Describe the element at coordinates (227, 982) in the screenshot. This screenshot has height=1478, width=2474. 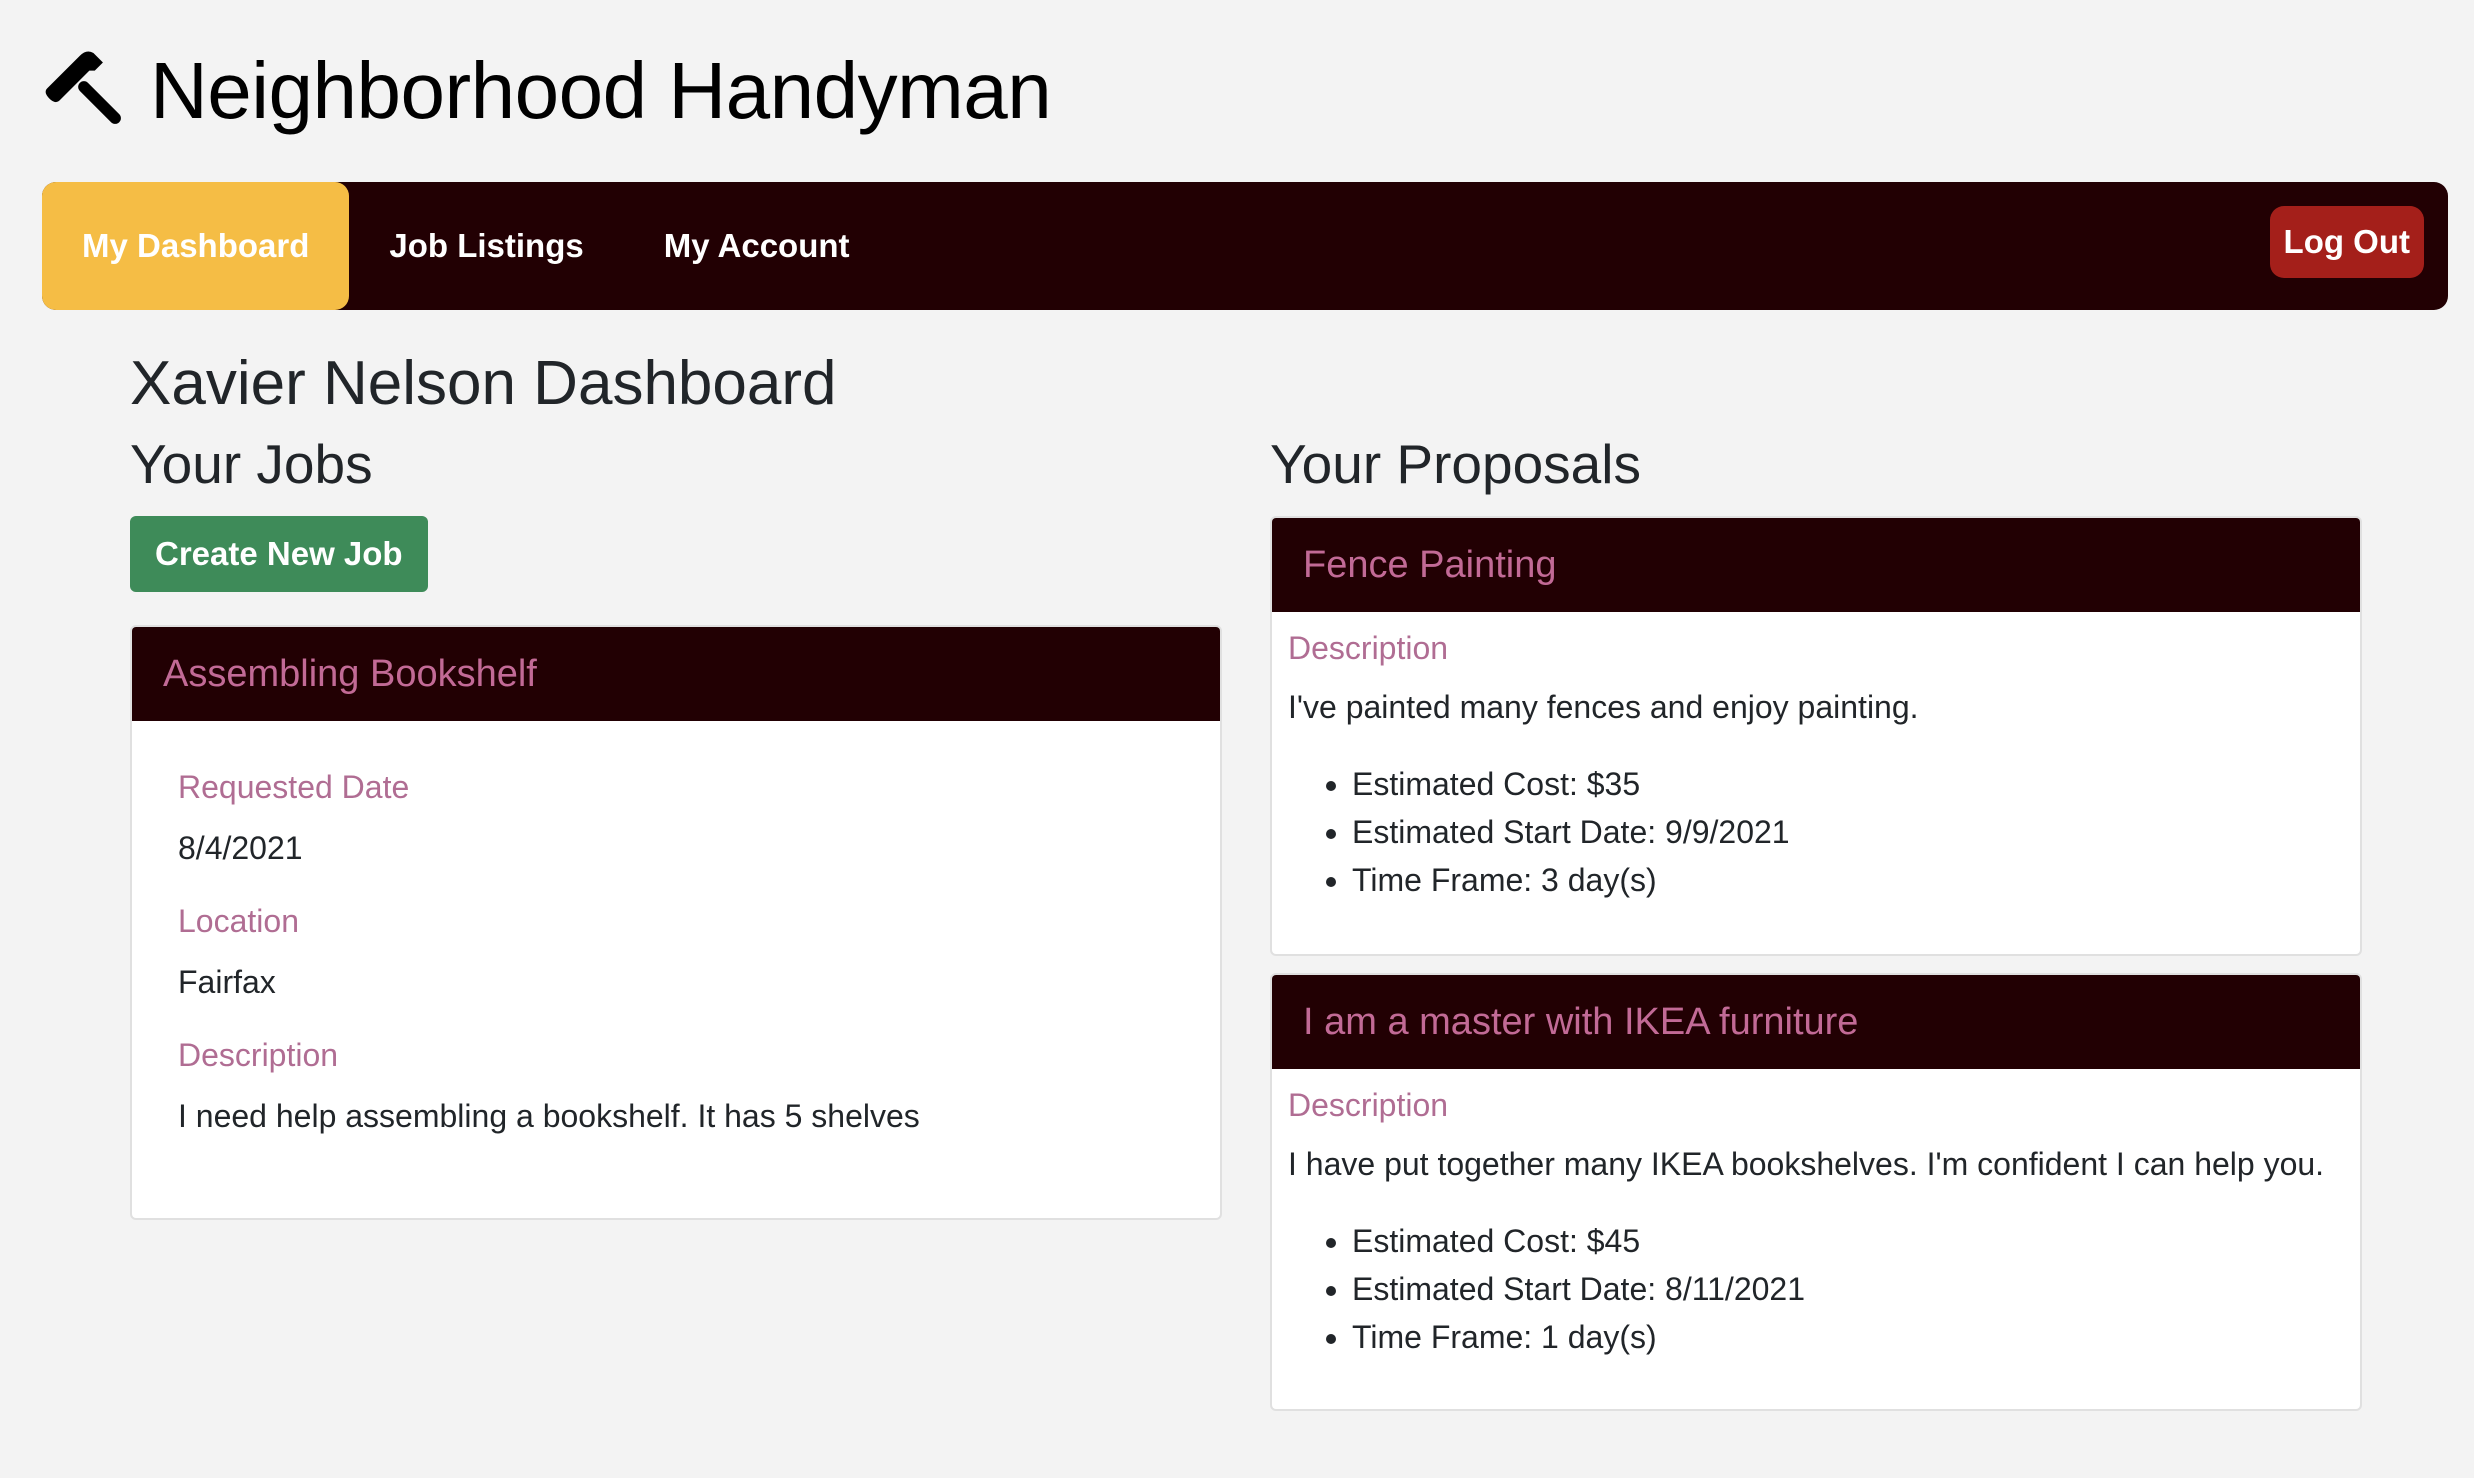
I see `location-value: Fairfax` at that location.